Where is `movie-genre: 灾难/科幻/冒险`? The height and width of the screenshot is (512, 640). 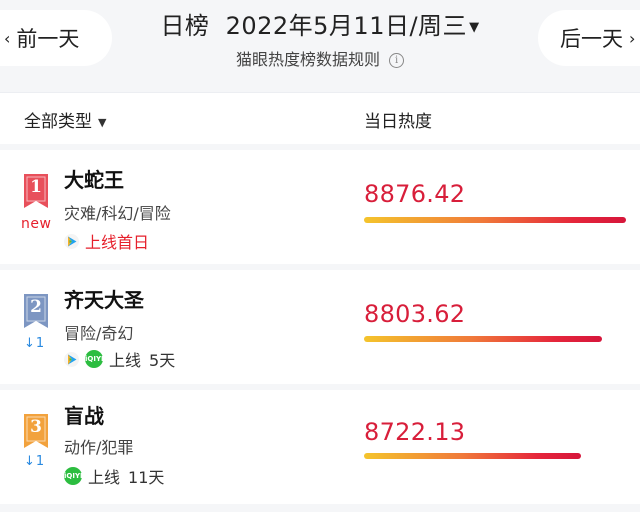
movie-genre: 灾难/科幻/冒险 is located at coordinates (117, 213).